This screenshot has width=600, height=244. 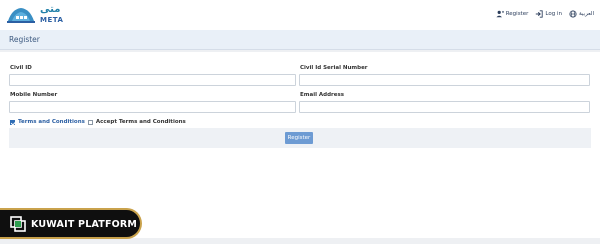 What do you see at coordinates (21, 15) in the screenshot?
I see `meta-logo-icon` at bounding box center [21, 15].